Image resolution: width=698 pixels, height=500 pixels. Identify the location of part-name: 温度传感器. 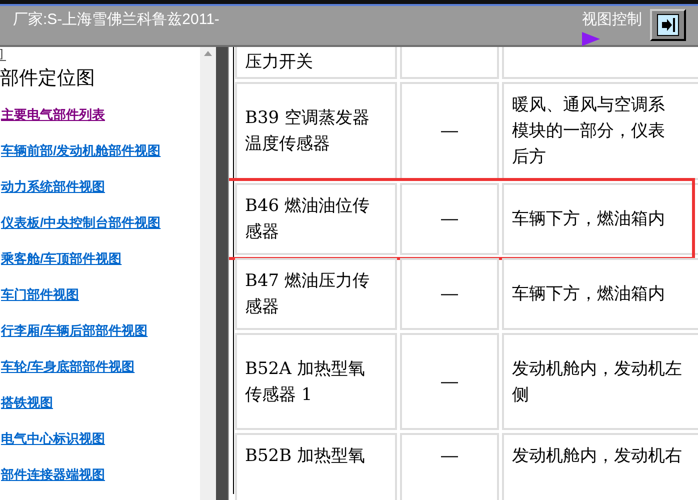
(288, 144).